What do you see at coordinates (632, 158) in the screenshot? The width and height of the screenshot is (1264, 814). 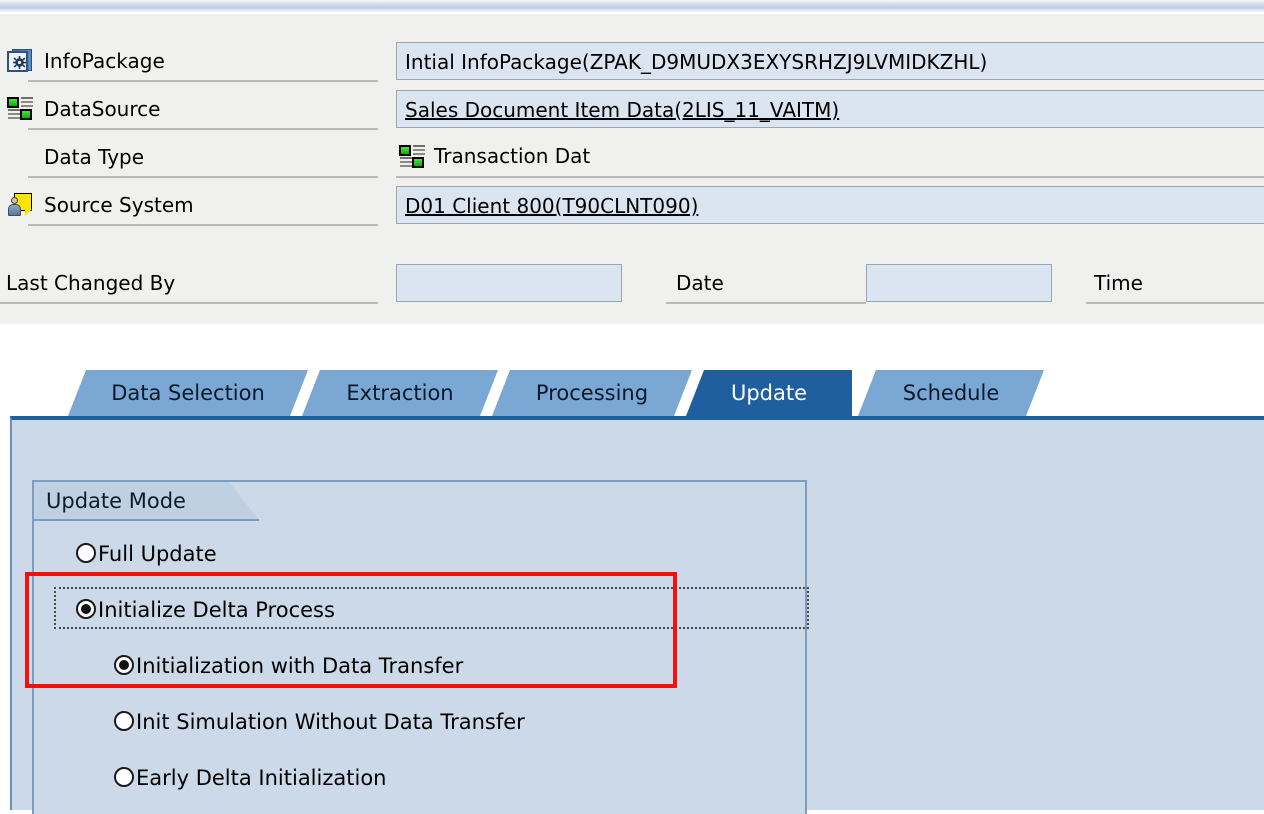 I see `form-row-data-type: Data Type Transaction Dat` at bounding box center [632, 158].